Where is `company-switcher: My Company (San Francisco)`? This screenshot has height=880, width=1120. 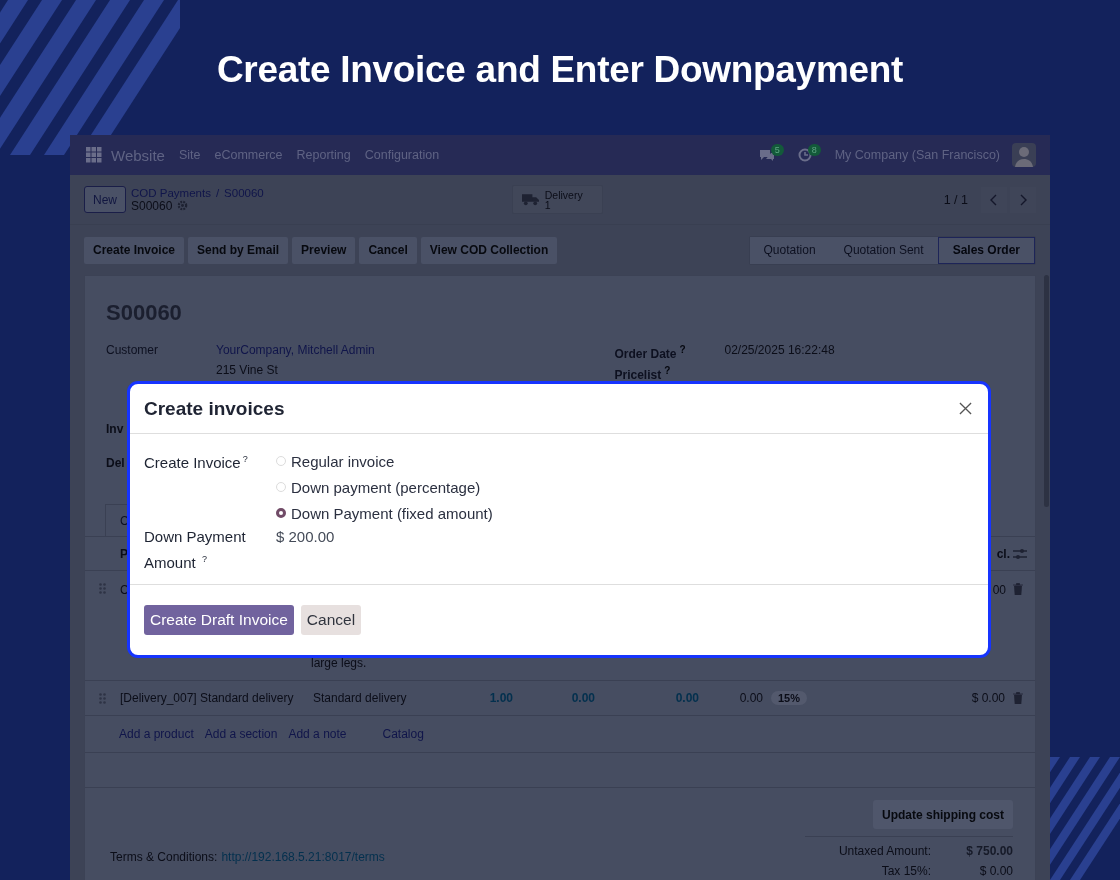 company-switcher: My Company (San Francisco) is located at coordinates (917, 155).